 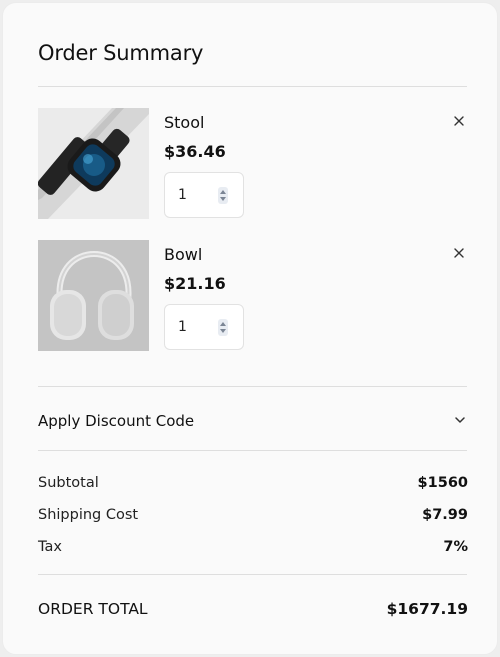 What do you see at coordinates (184, 122) in the screenshot?
I see `item-name: Stool` at bounding box center [184, 122].